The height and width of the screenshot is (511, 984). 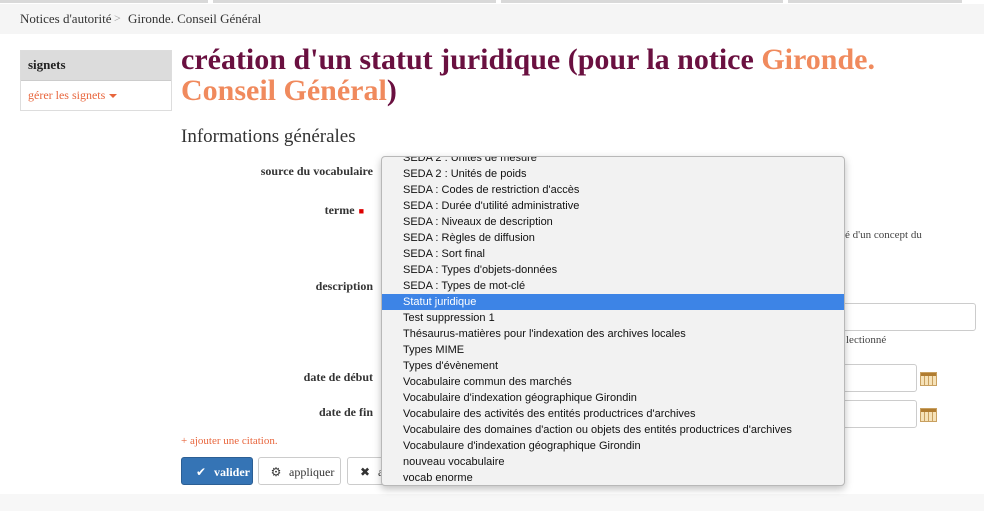 What do you see at coordinates (365, 472) in the screenshot?
I see `close-icon: ✖` at bounding box center [365, 472].